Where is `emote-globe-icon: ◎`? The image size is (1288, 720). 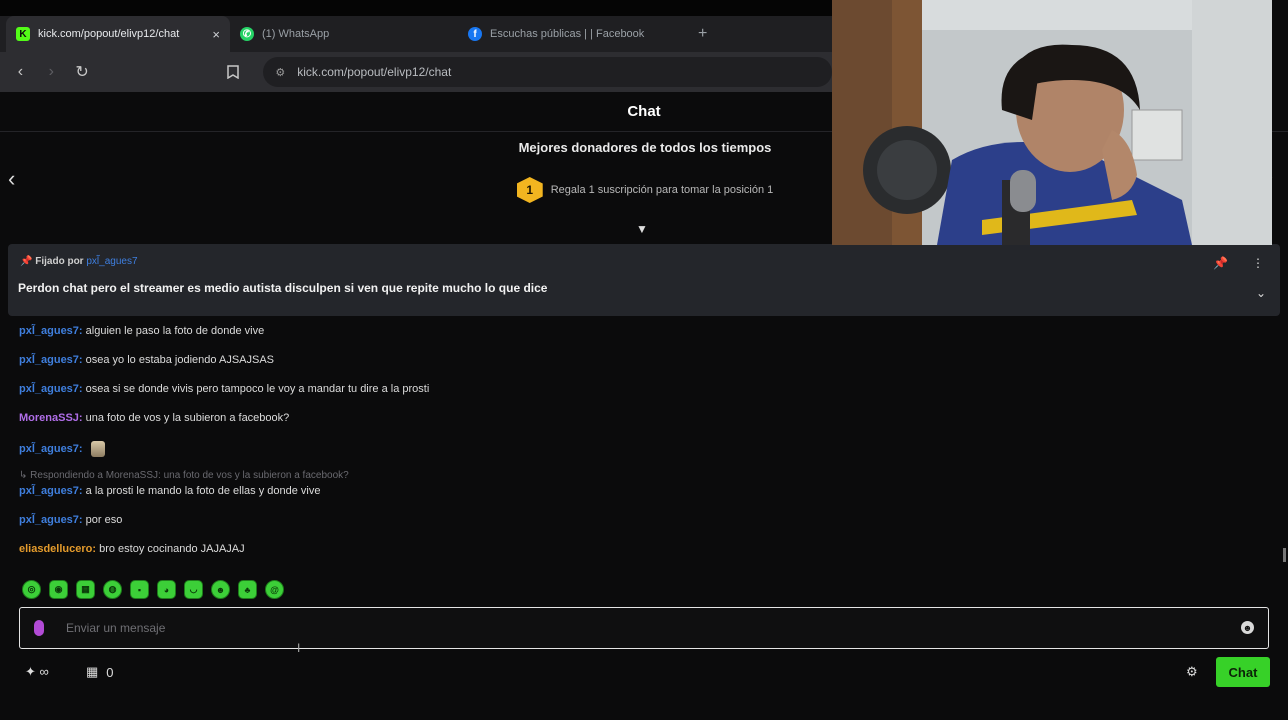
emote-globe-icon: ◎ is located at coordinates (31, 589).